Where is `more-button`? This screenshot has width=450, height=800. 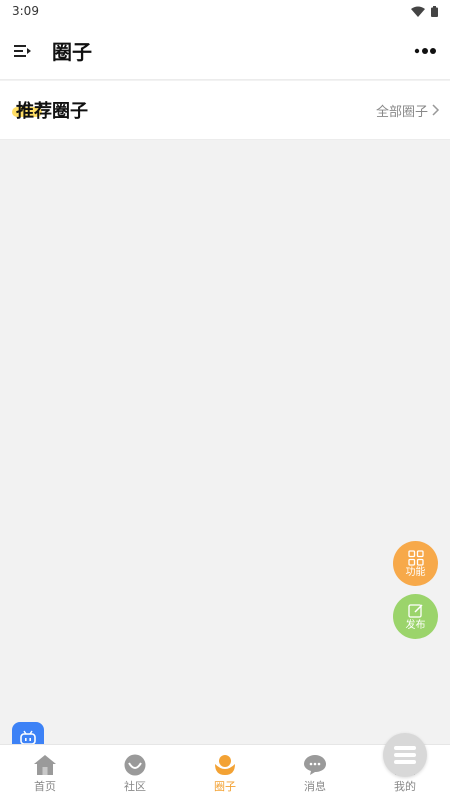
more-button is located at coordinates (425, 51).